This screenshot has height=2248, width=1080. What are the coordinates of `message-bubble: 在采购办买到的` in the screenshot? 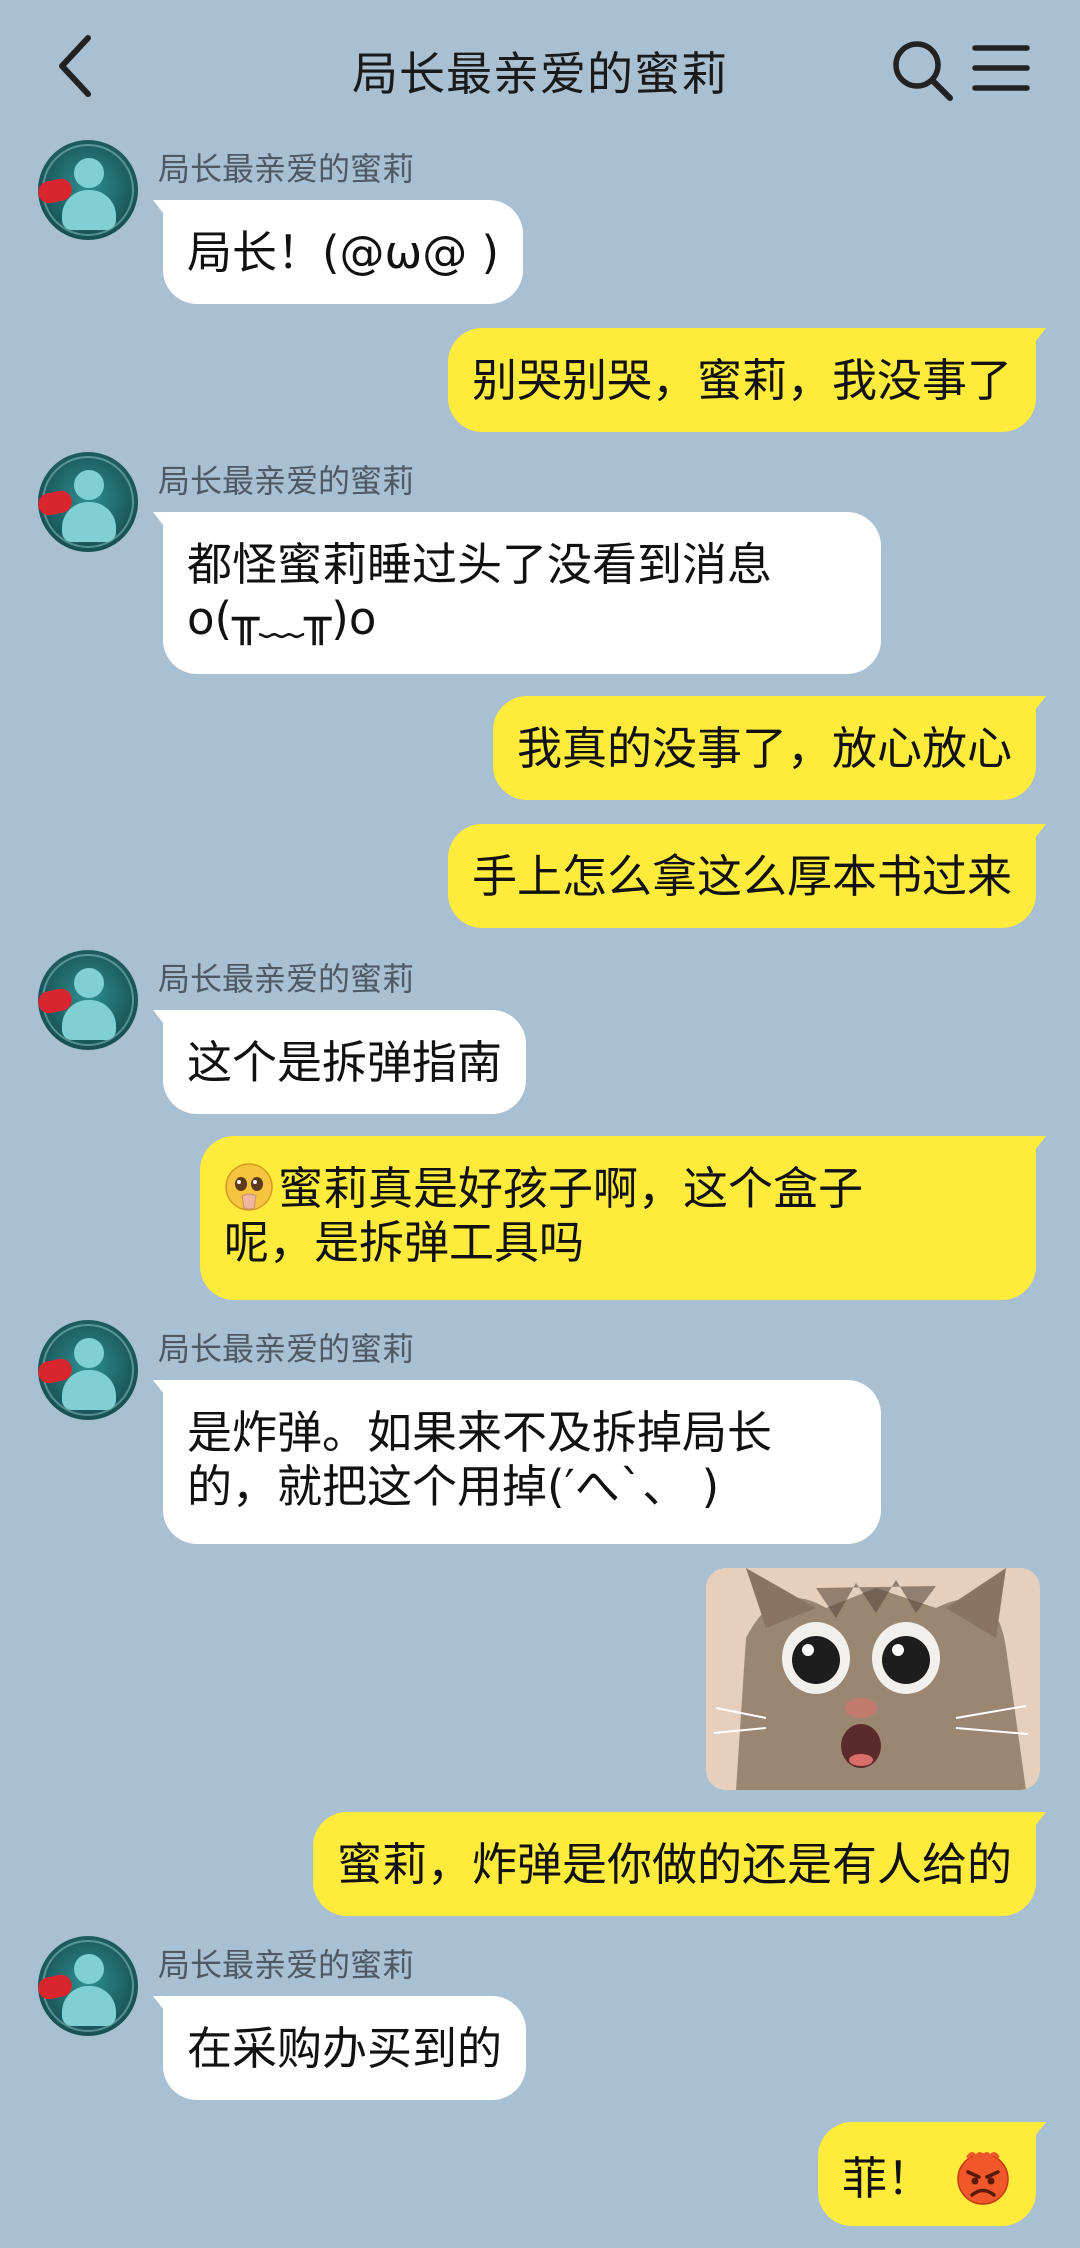 It's located at (339, 2048).